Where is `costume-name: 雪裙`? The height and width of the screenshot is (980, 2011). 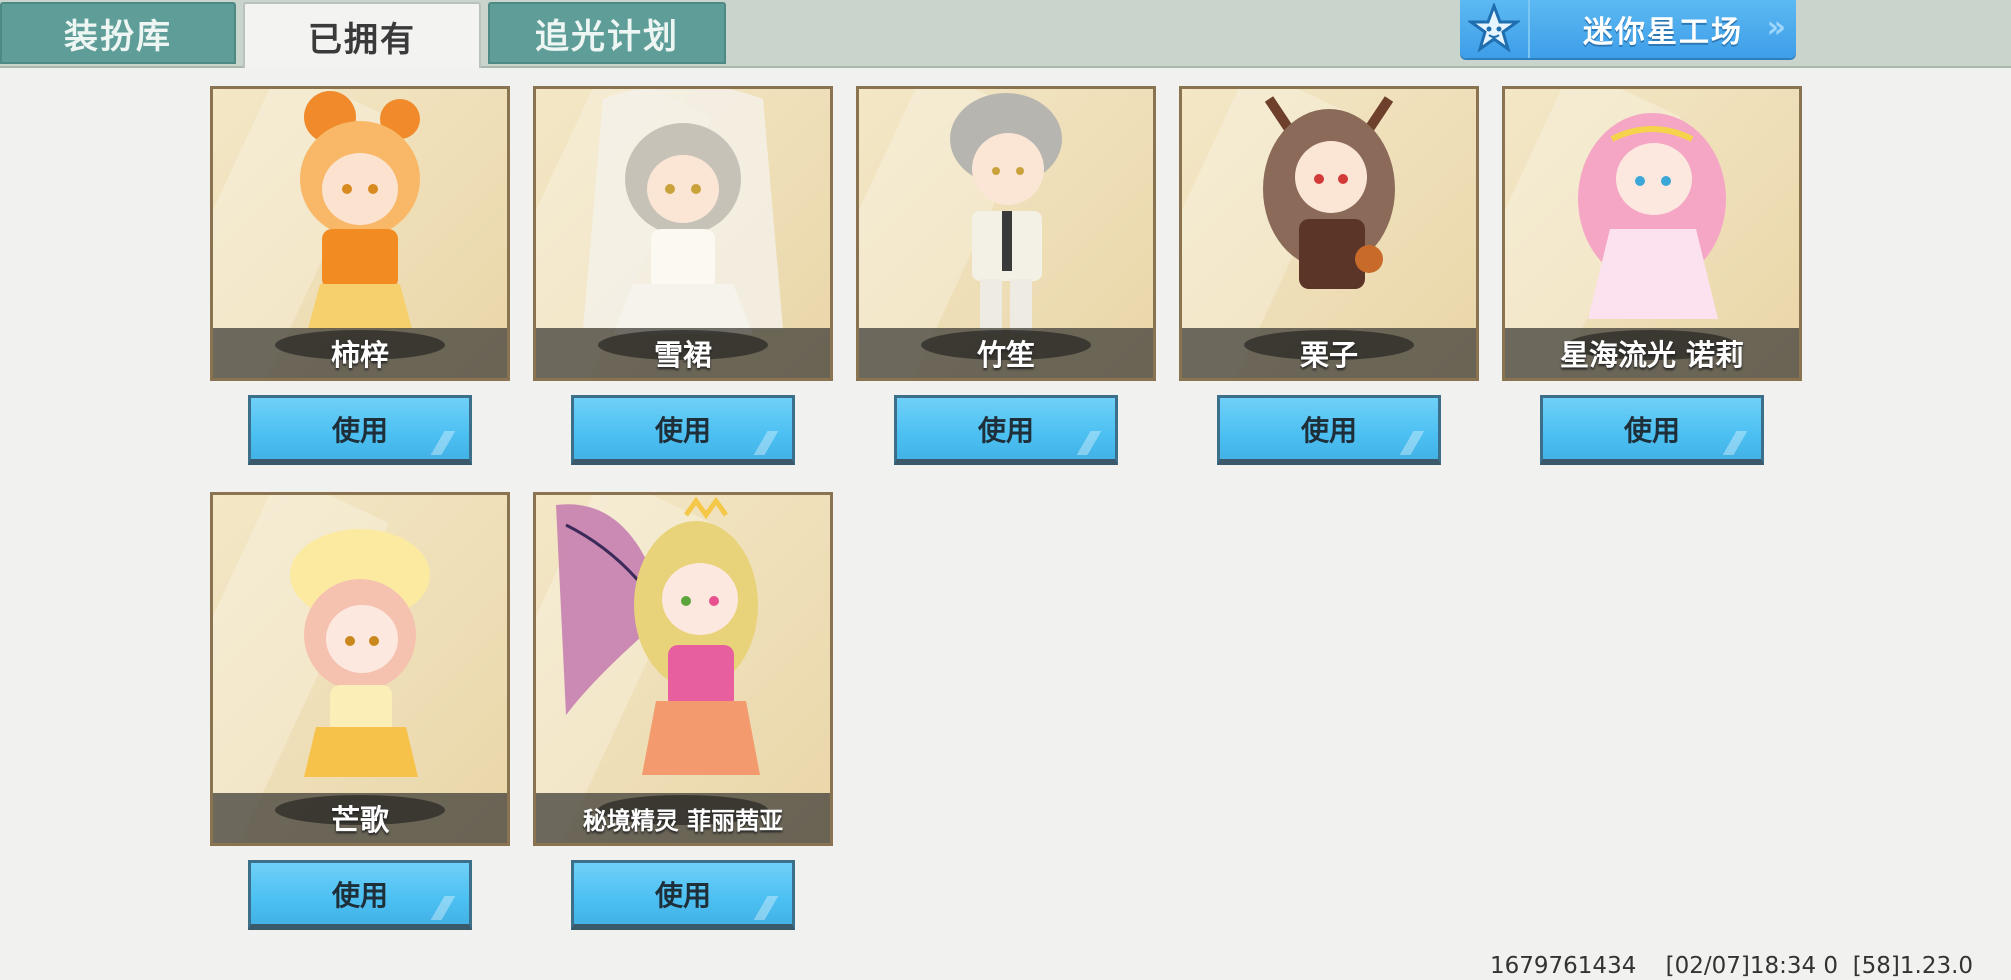
costume-name: 雪裙 is located at coordinates (682, 355).